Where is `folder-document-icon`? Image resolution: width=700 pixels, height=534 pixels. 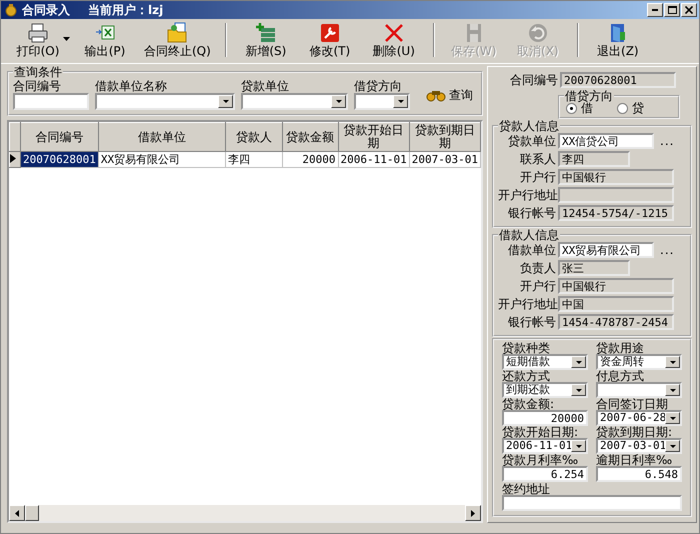
folder-document-icon is located at coordinates (177, 33).